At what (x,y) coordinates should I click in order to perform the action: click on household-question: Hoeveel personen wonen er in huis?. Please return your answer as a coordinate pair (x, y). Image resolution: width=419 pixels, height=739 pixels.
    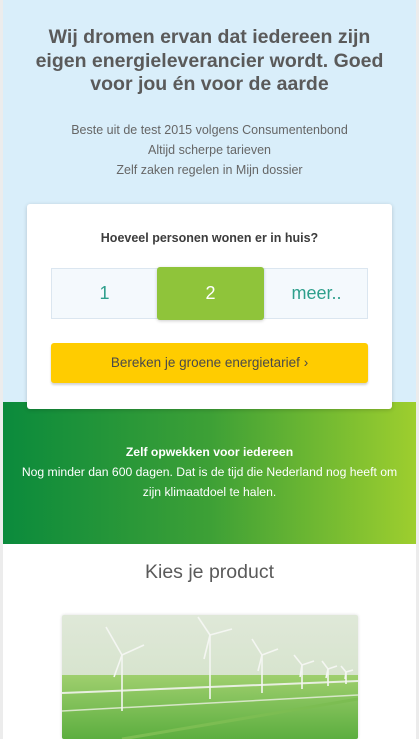
    Looking at the image, I should click on (209, 238).